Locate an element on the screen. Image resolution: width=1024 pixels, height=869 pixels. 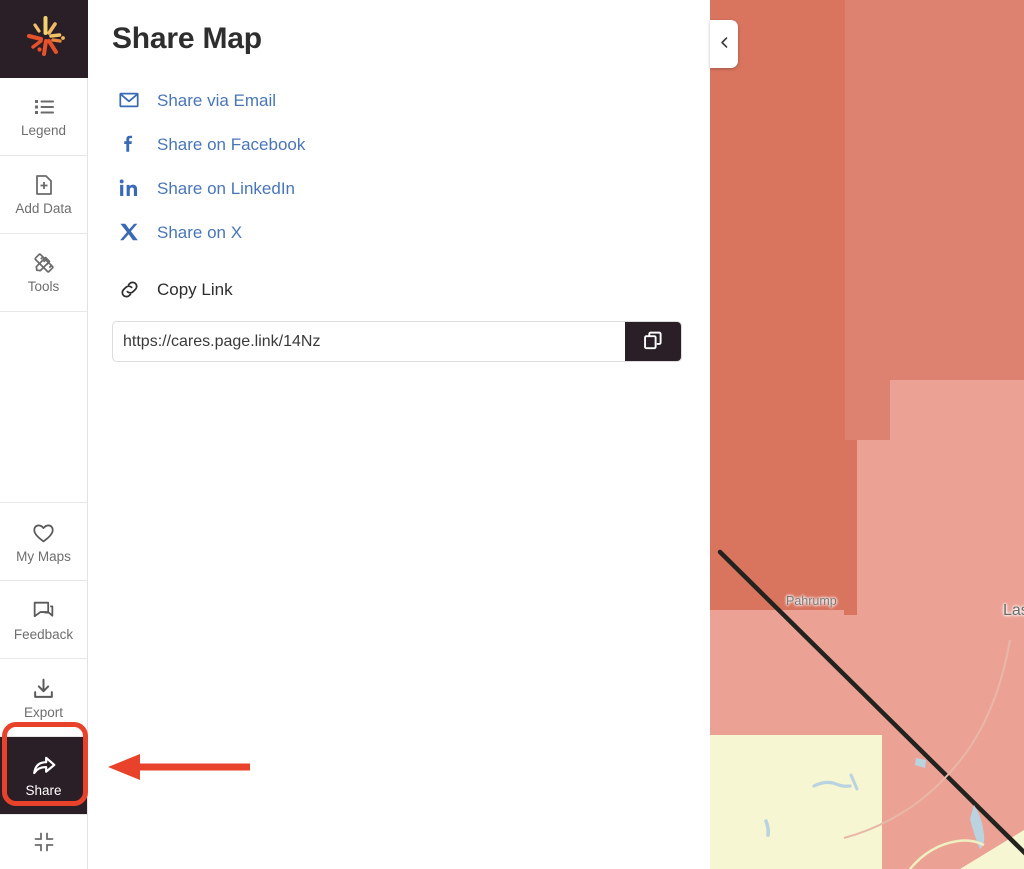
share-on-x-link: Share on X is located at coordinates (397, 232).